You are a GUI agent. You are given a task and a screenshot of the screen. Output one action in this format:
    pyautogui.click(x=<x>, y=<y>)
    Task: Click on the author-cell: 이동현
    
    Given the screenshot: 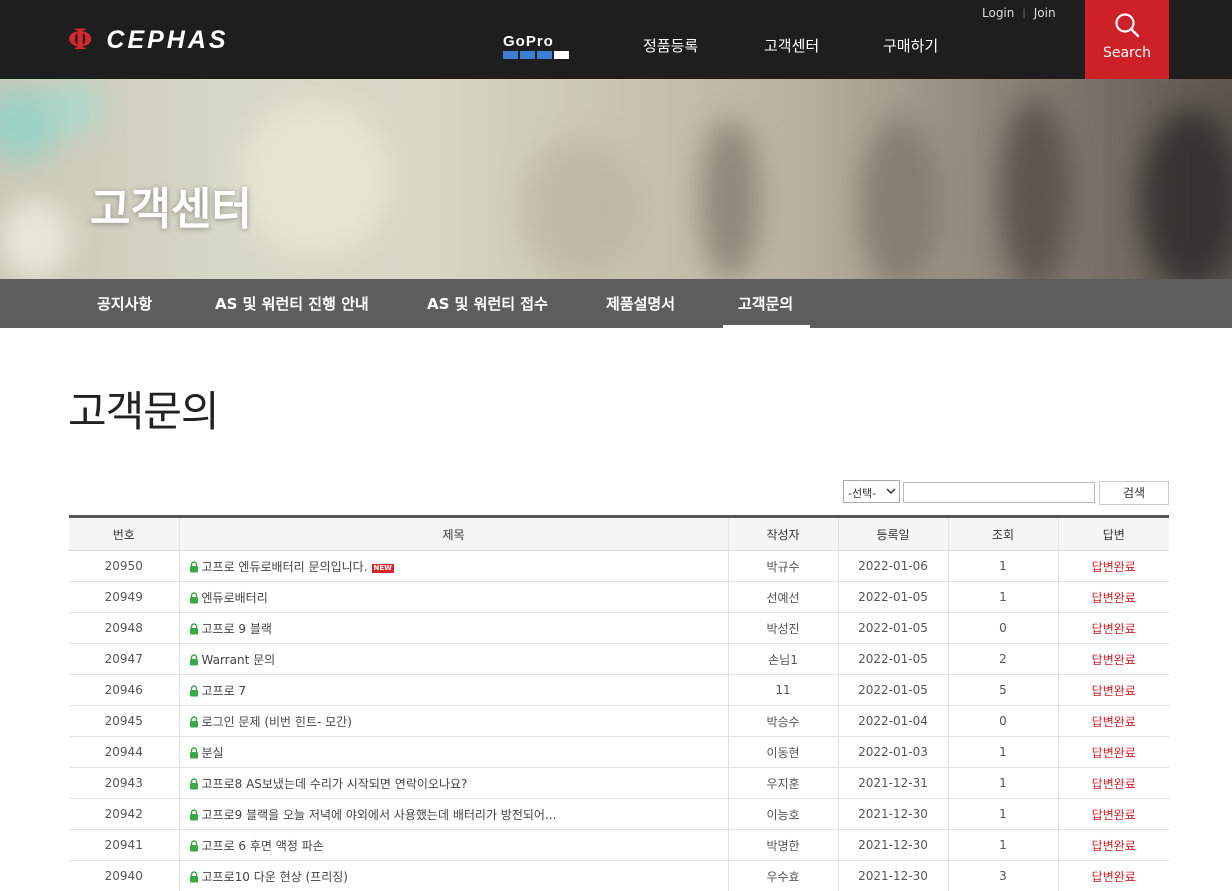 What is the action you would take?
    pyautogui.click(x=782, y=752)
    